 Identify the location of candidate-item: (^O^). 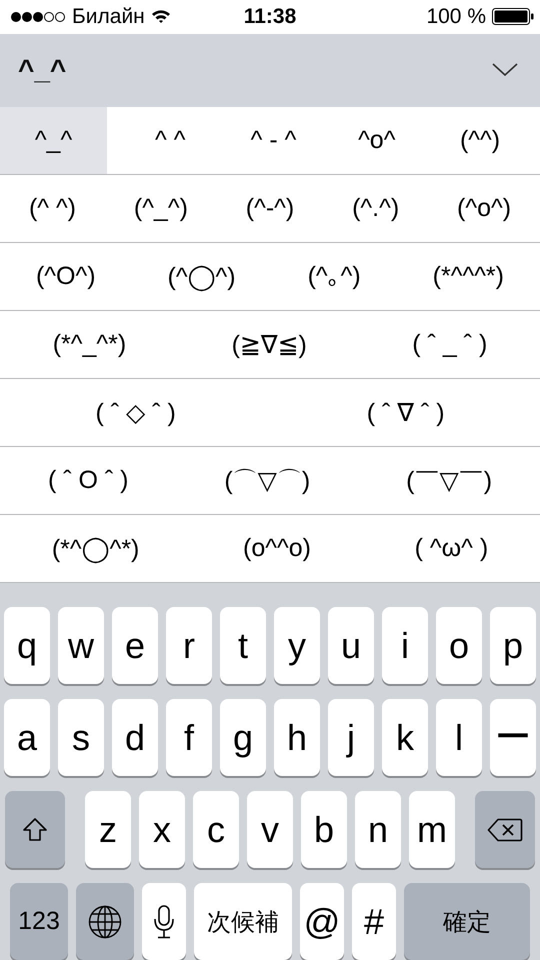
(66, 276).